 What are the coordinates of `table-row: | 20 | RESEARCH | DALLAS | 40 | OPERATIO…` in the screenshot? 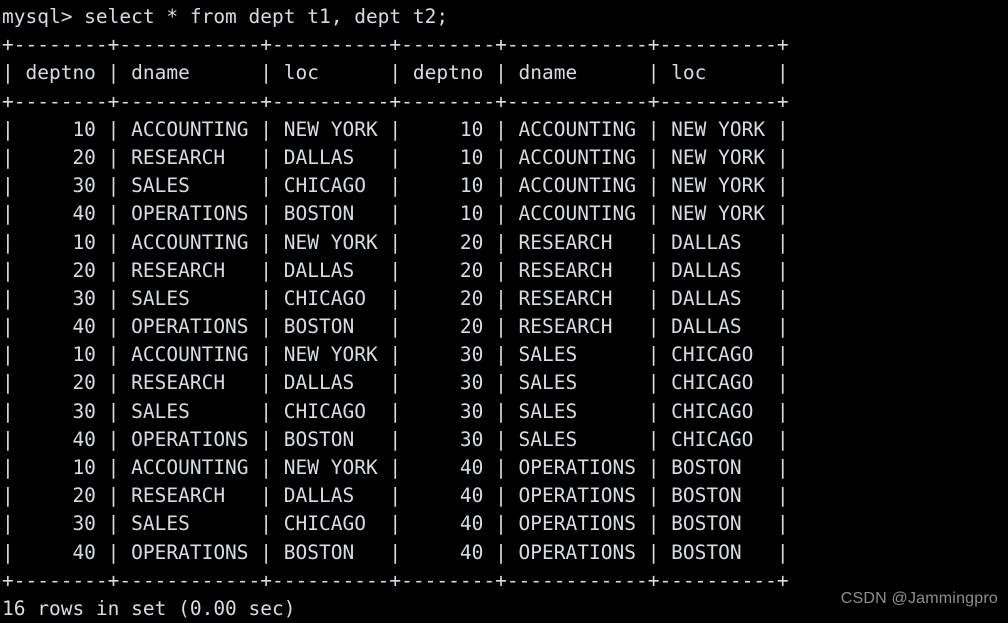 It's located at (395, 496).